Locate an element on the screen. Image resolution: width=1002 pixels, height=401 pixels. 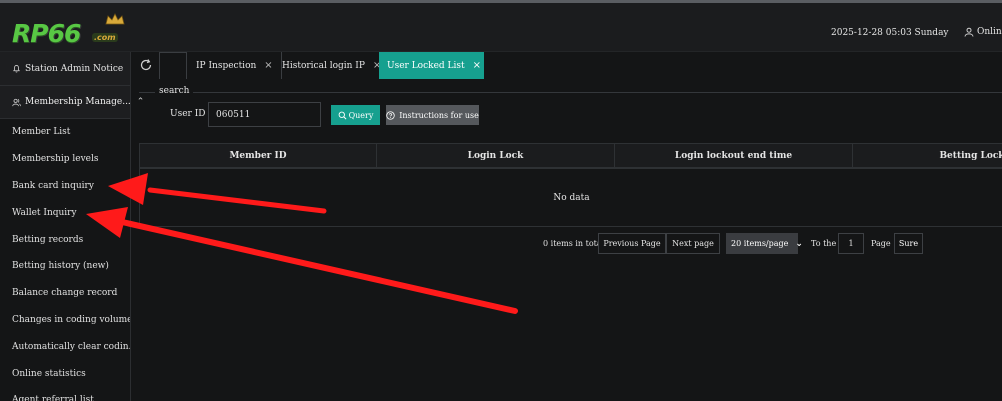
datetime: 2025-12-28 05:03 Sunday is located at coordinates (890, 33).